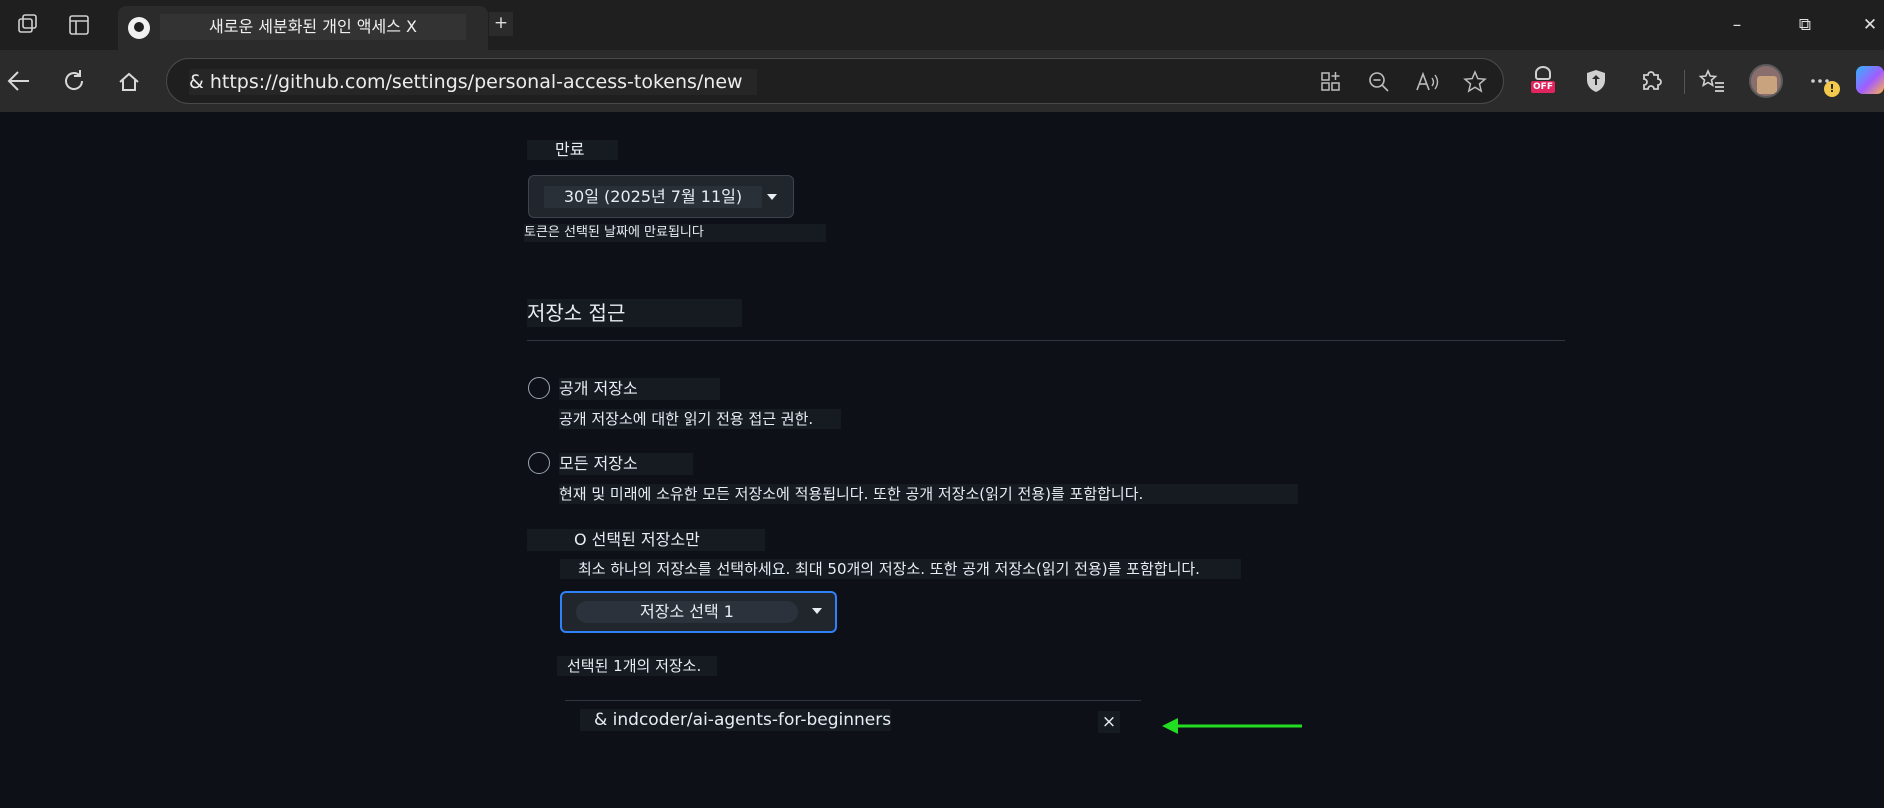  I want to click on vertical-tabs-icon, so click(79, 25).